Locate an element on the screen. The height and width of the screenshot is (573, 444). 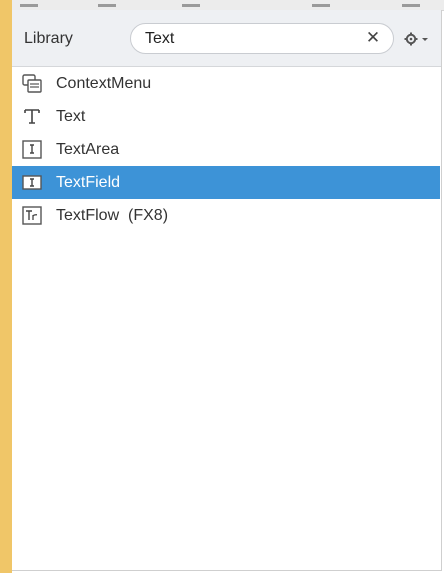
library-header: Library ✕ is located at coordinates (226, 38).